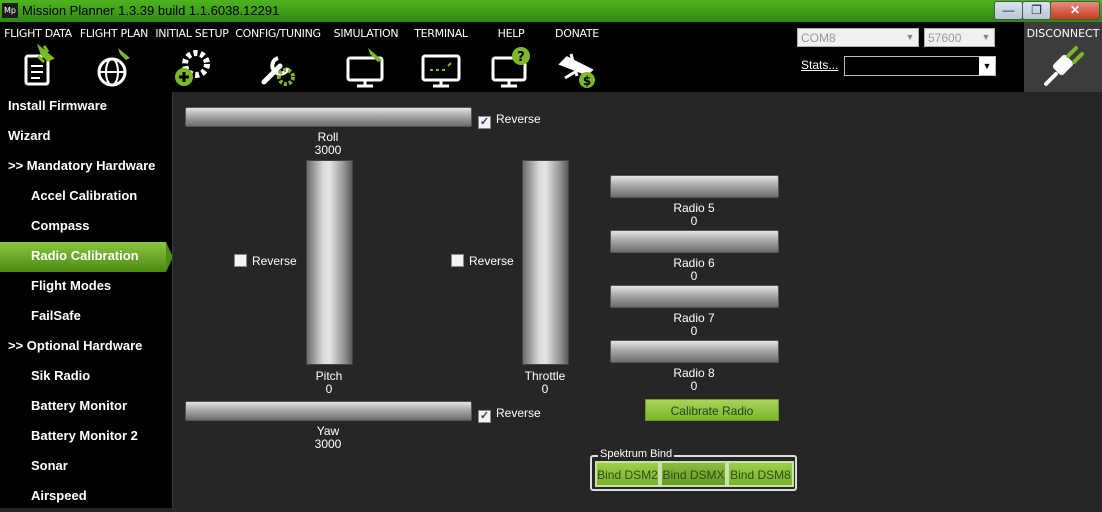  I want to click on sidebar-item-mandatory-hardware: >> Mandatory Hardware, so click(86, 167).